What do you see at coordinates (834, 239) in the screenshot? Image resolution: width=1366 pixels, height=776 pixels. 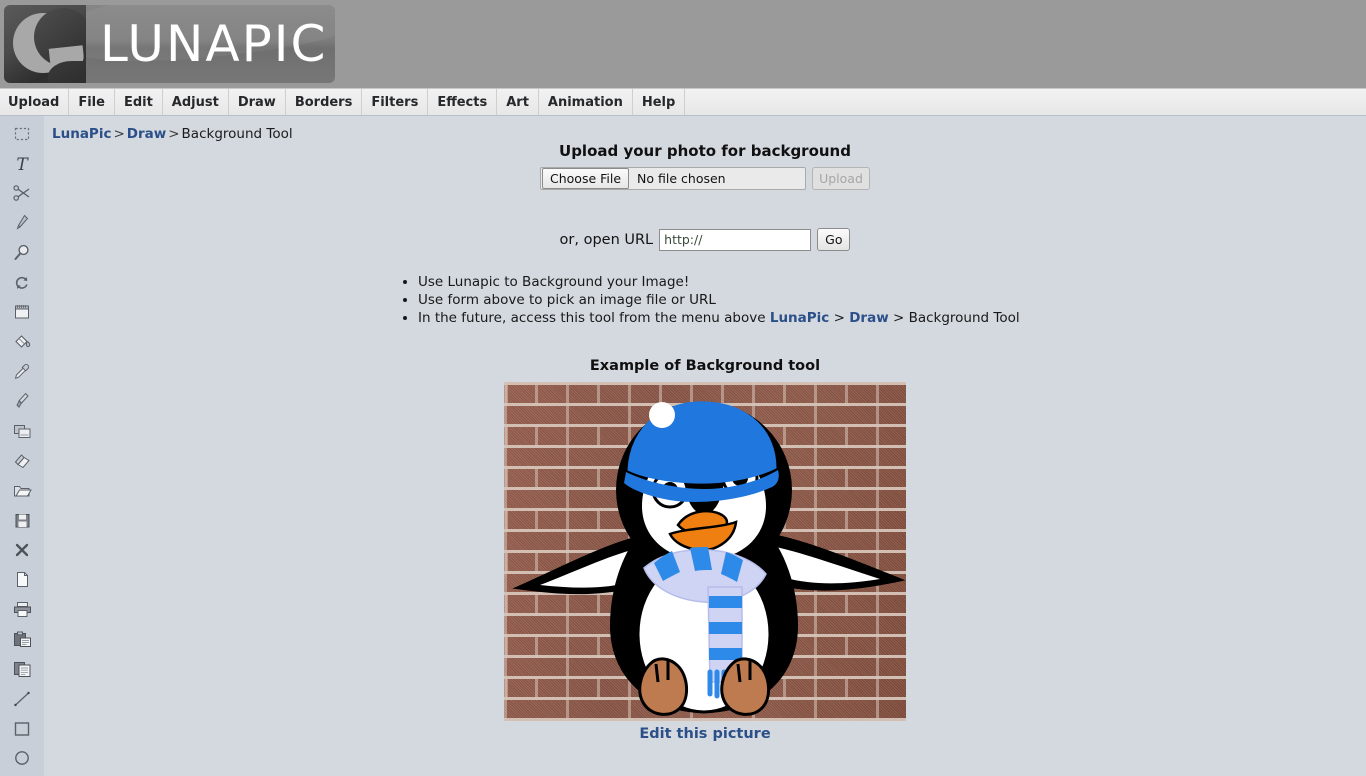 I see `go-button: Go` at bounding box center [834, 239].